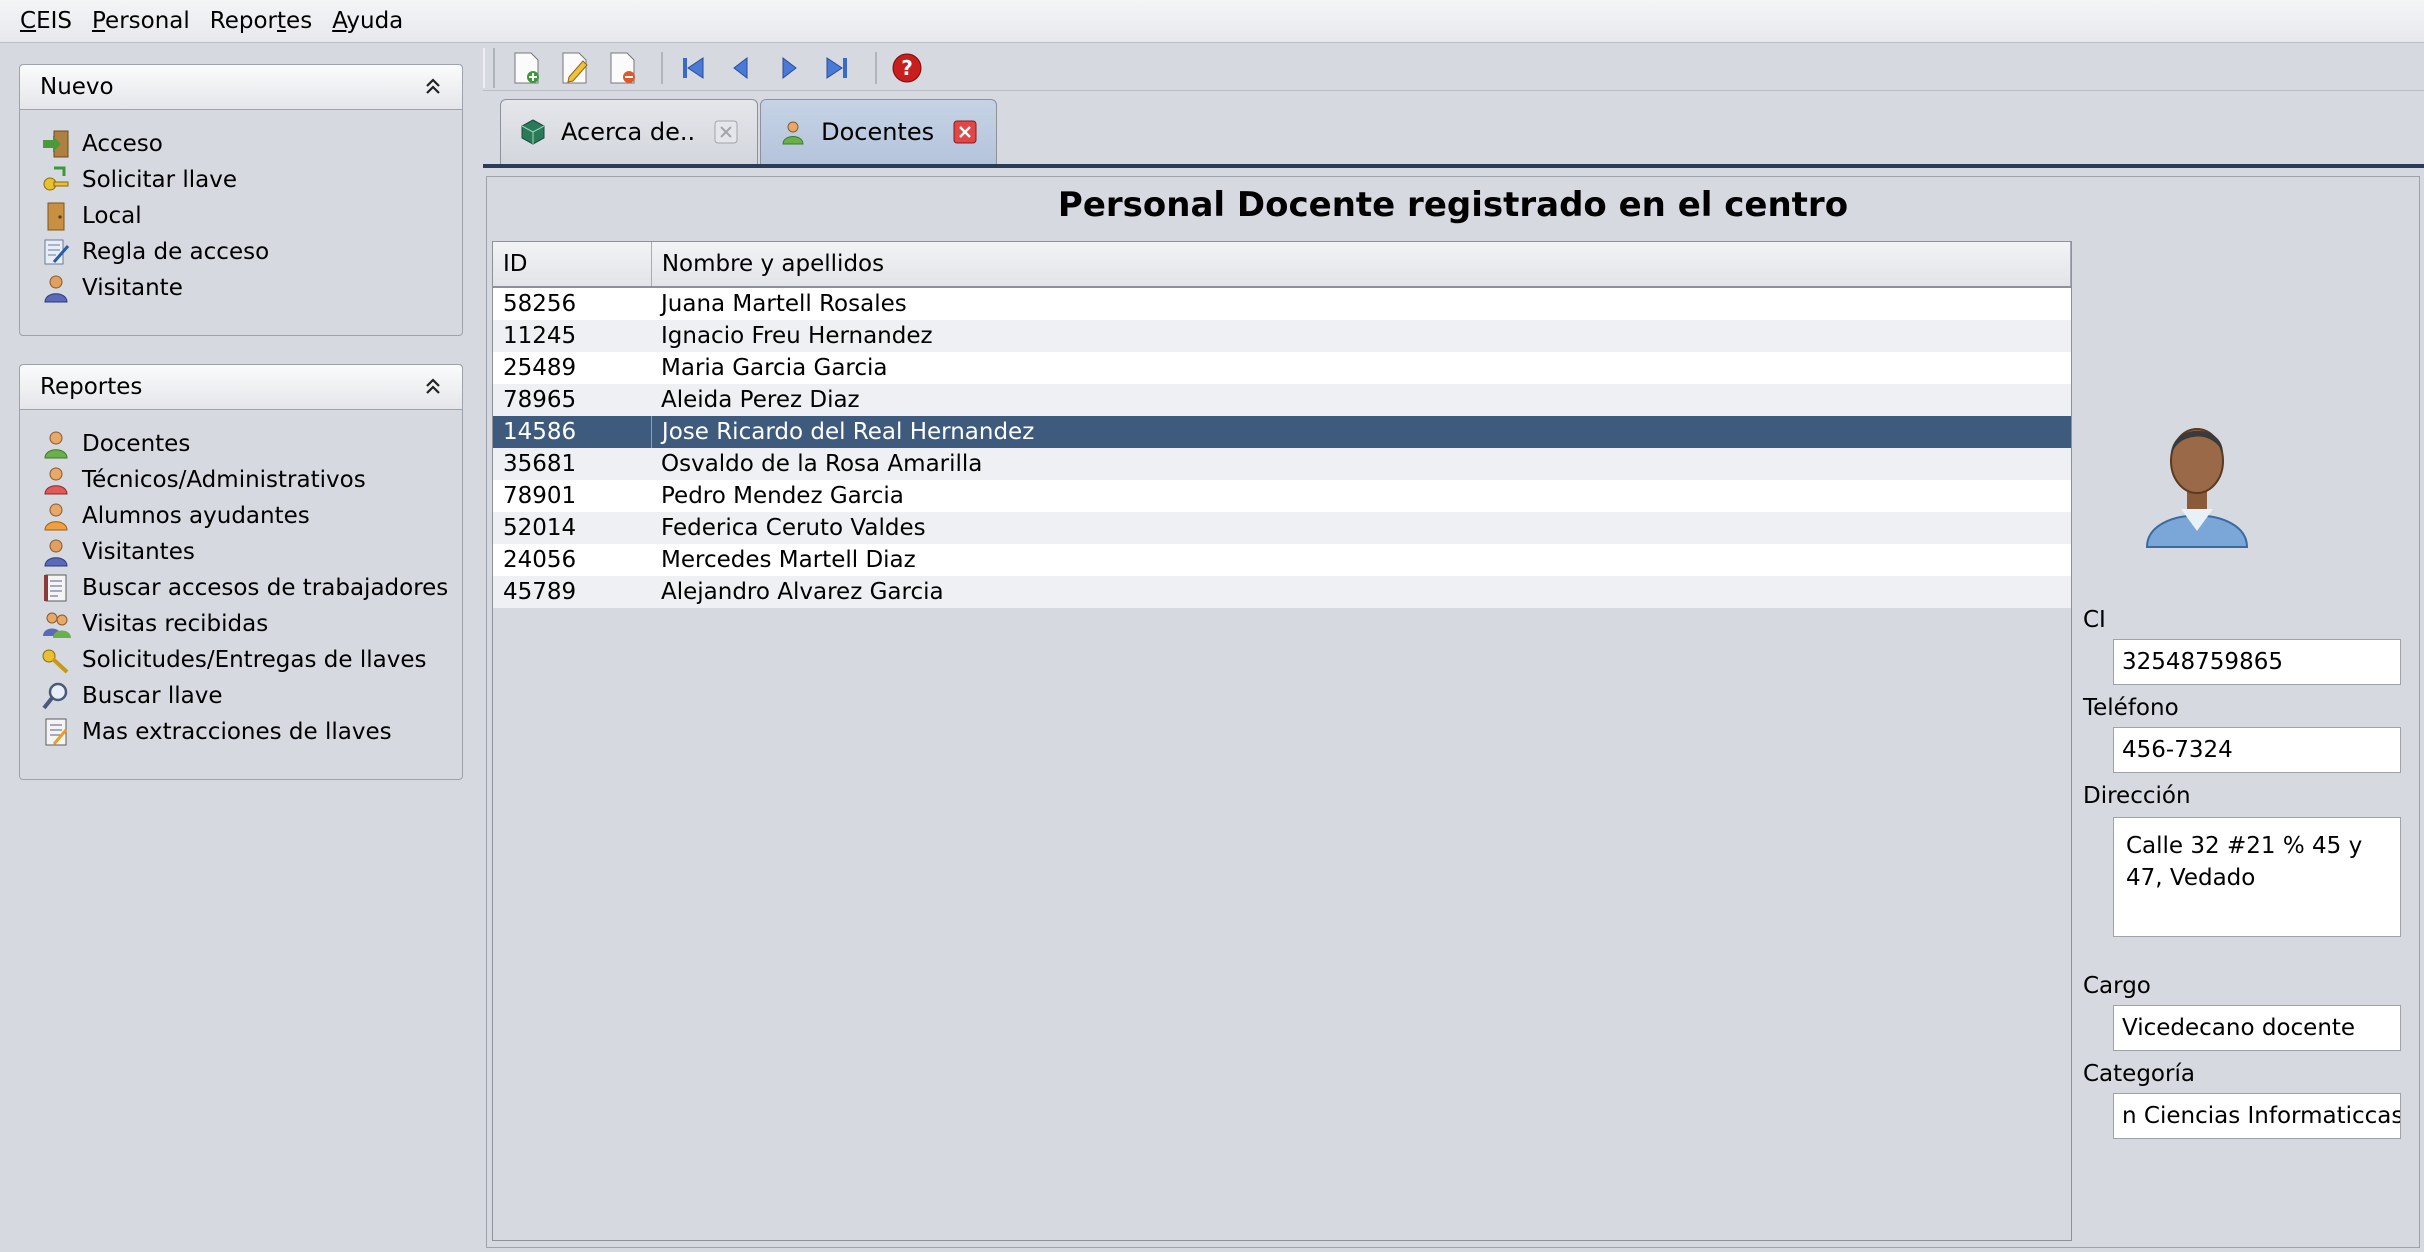 Image resolution: width=2424 pixels, height=1252 pixels. Describe the element at coordinates (782, 496) in the screenshot. I see `cell-name: Pedro Mendez Garcia` at that location.